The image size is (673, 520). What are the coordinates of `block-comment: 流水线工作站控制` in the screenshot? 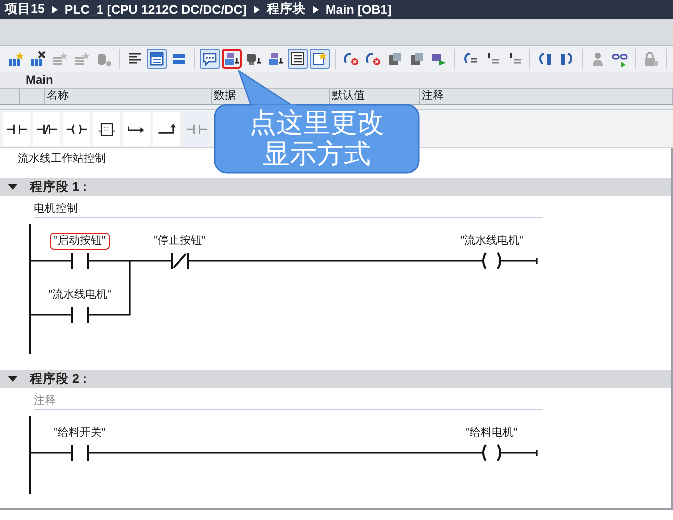 It's located at (62, 159).